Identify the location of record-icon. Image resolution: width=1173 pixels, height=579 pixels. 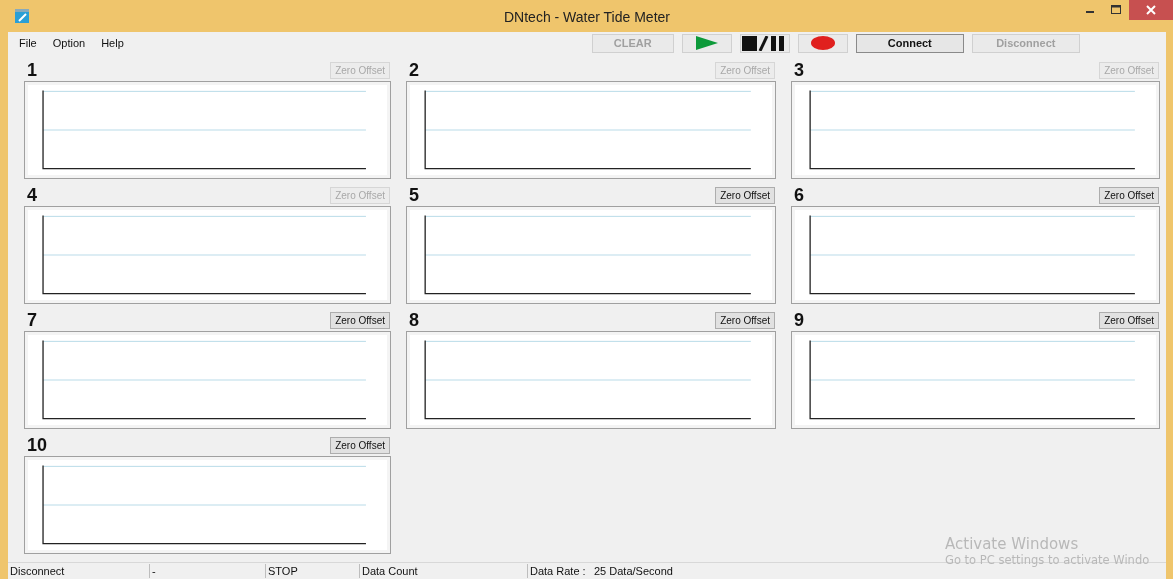
(822, 43).